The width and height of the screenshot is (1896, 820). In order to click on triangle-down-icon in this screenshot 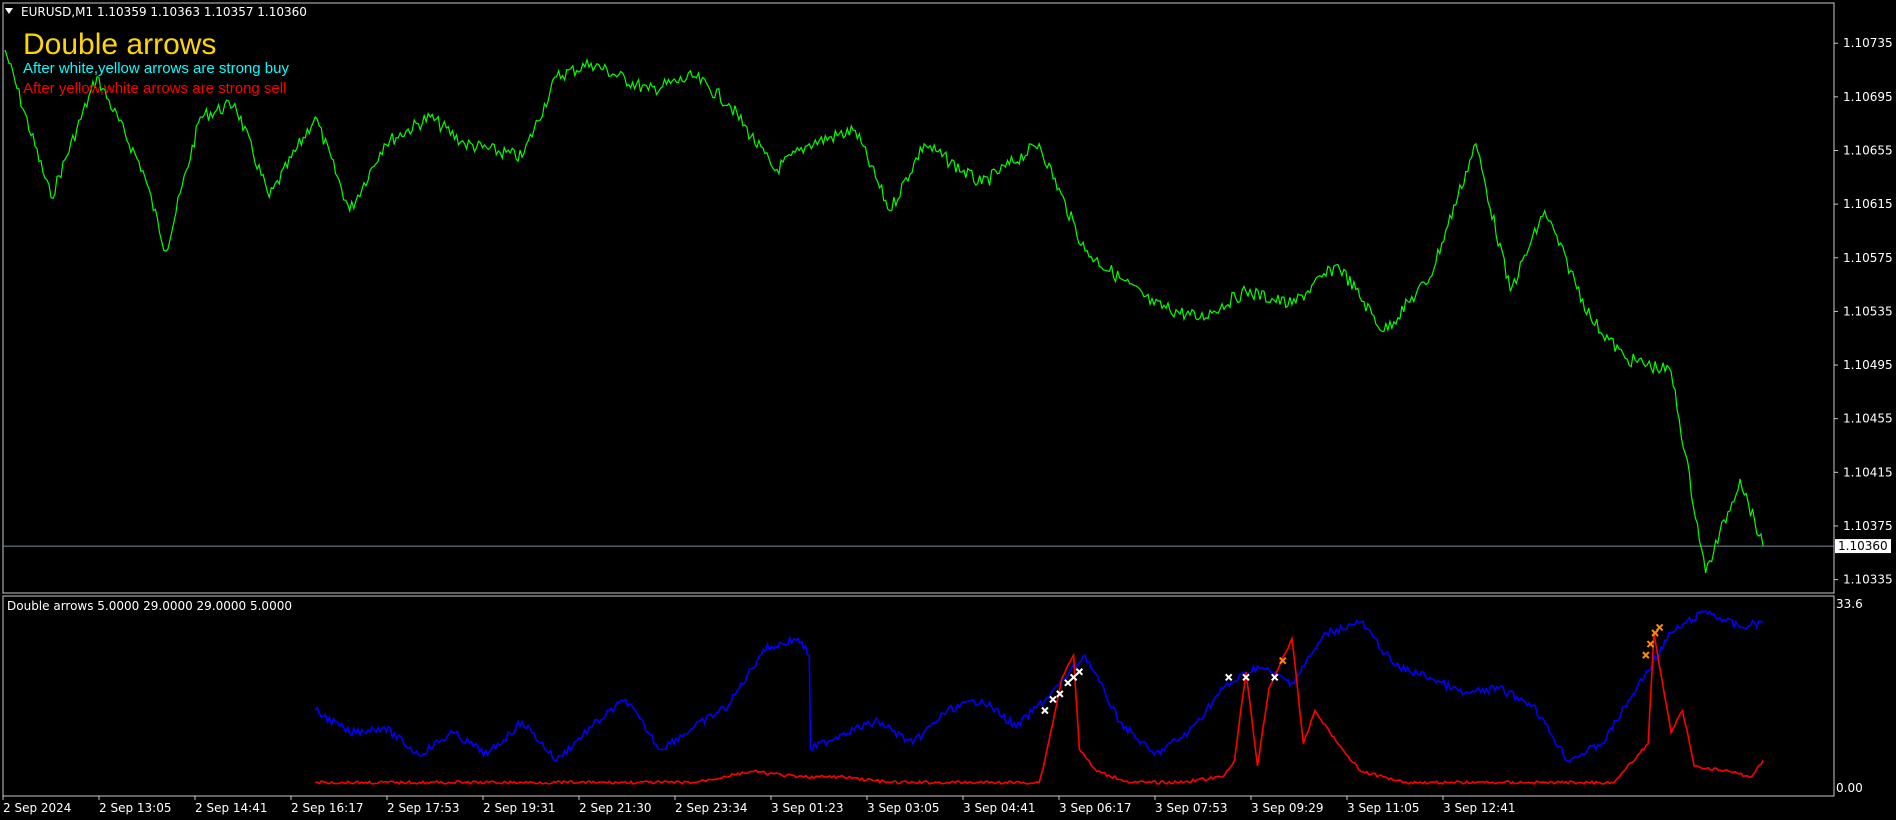, I will do `click(9, 11)`.